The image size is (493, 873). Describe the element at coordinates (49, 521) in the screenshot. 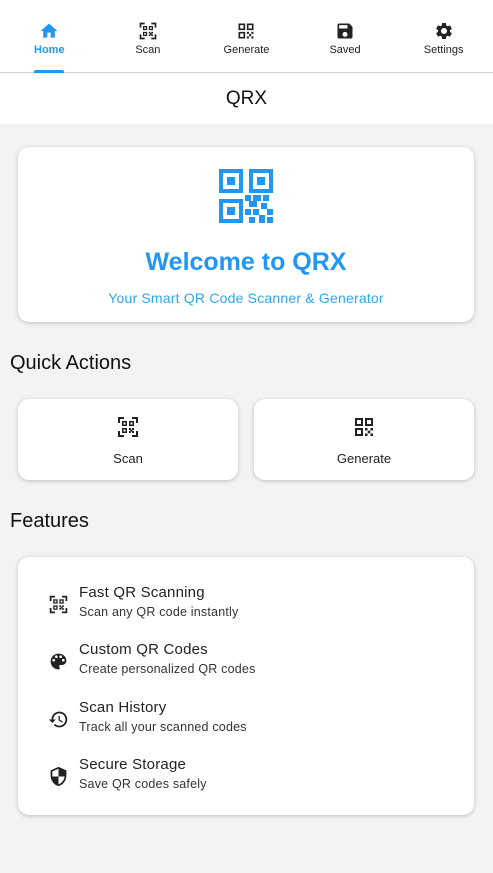

I see `features-heading: Features` at that location.